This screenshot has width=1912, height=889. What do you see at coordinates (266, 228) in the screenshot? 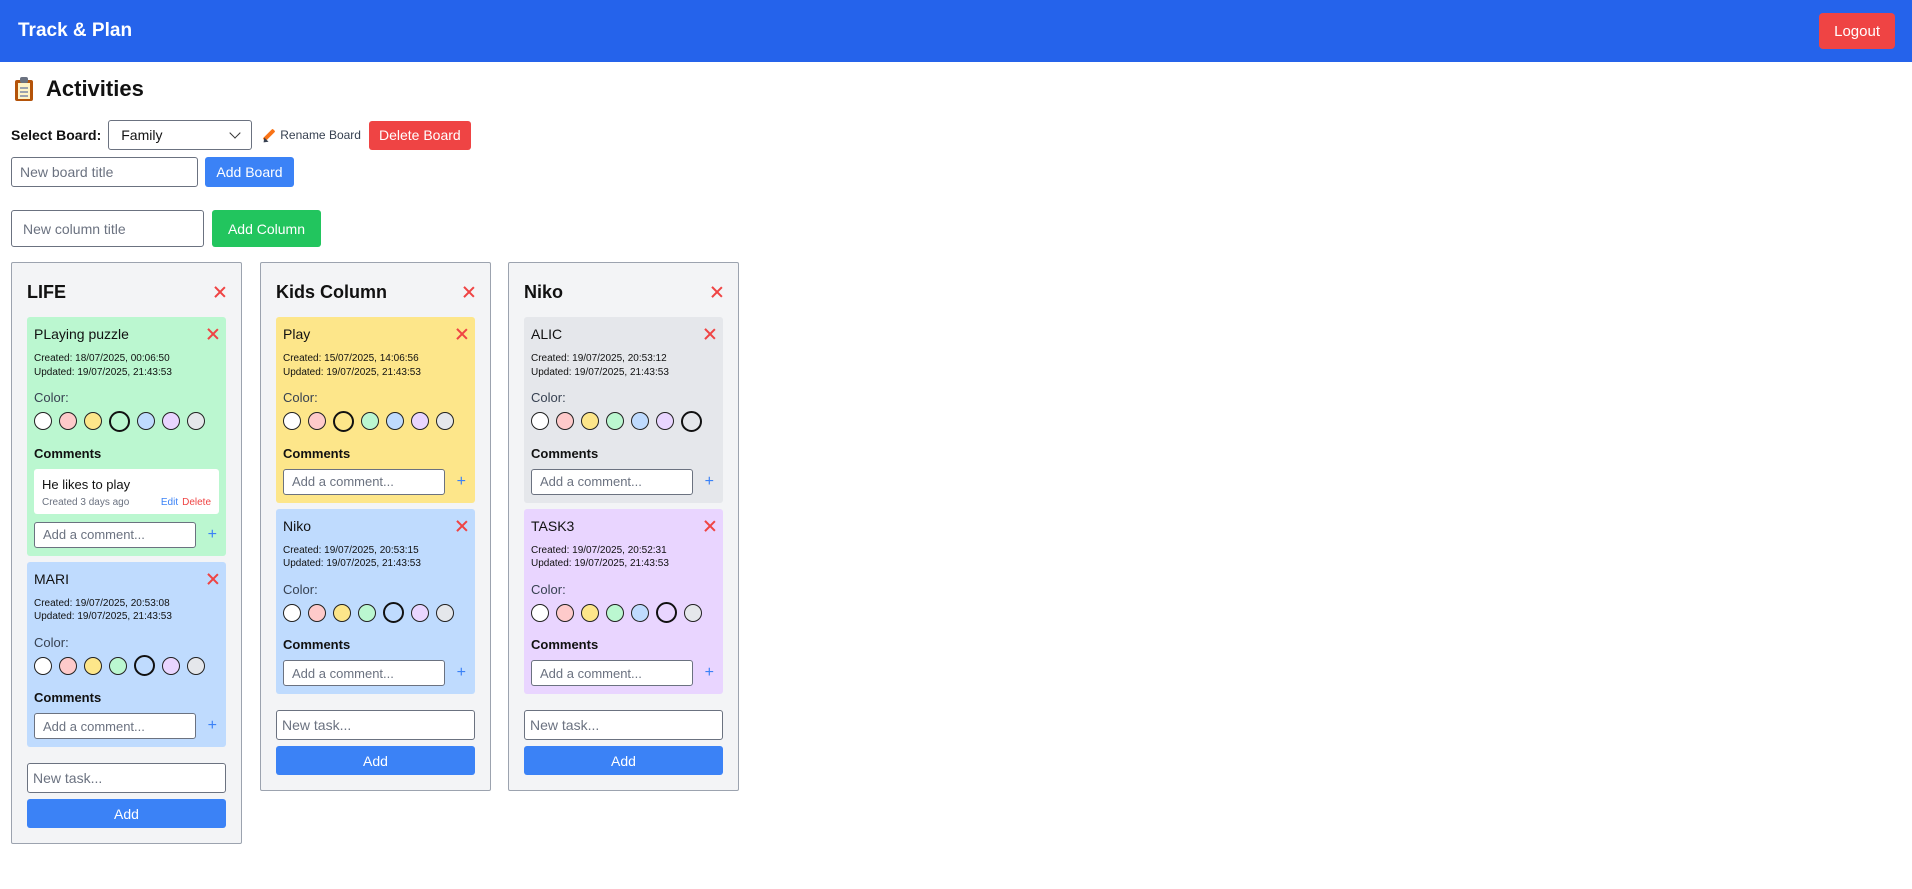
I see `add-column-button: Add Column` at bounding box center [266, 228].